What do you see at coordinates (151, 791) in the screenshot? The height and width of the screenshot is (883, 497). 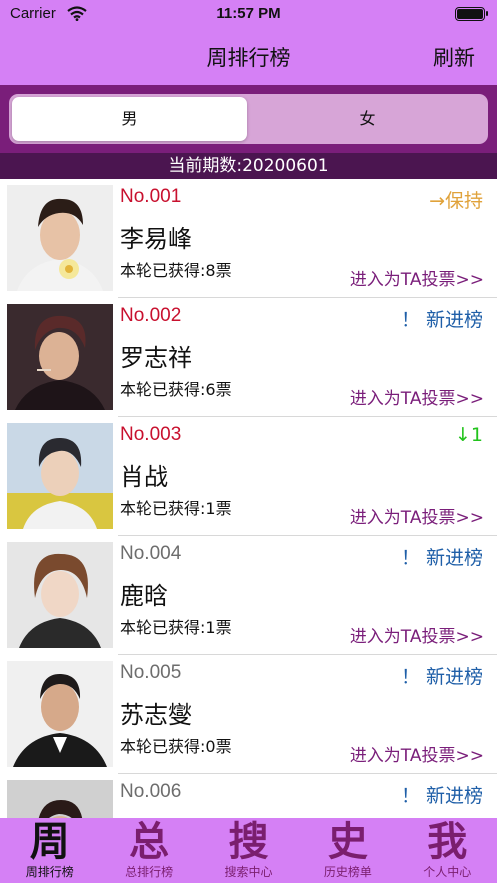 I see `rank-number: No.006` at bounding box center [151, 791].